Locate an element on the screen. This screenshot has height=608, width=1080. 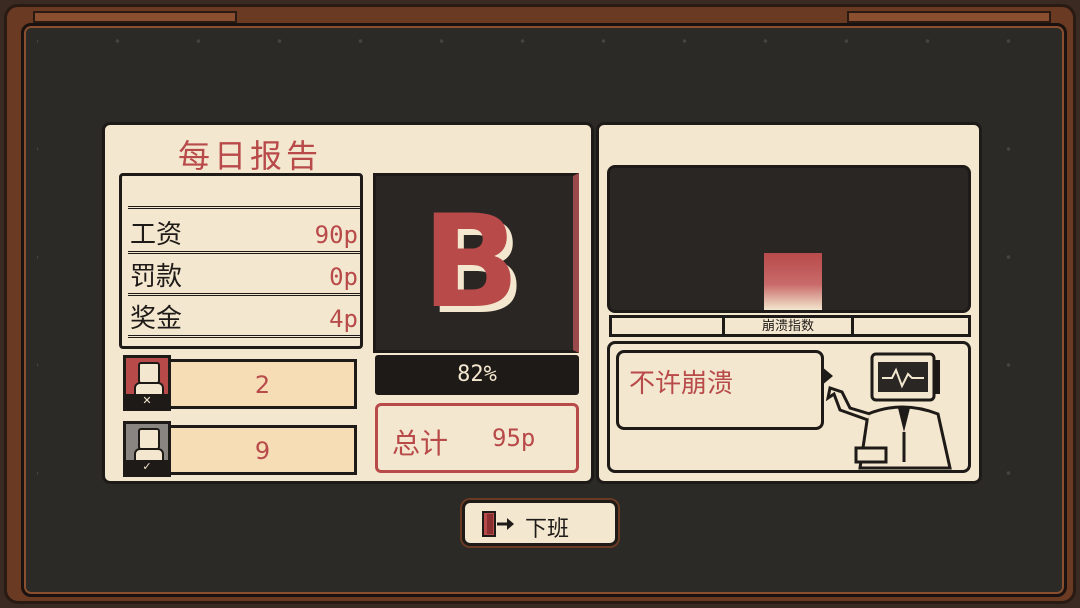
check-icon: ✓ is located at coordinates (147, 467).